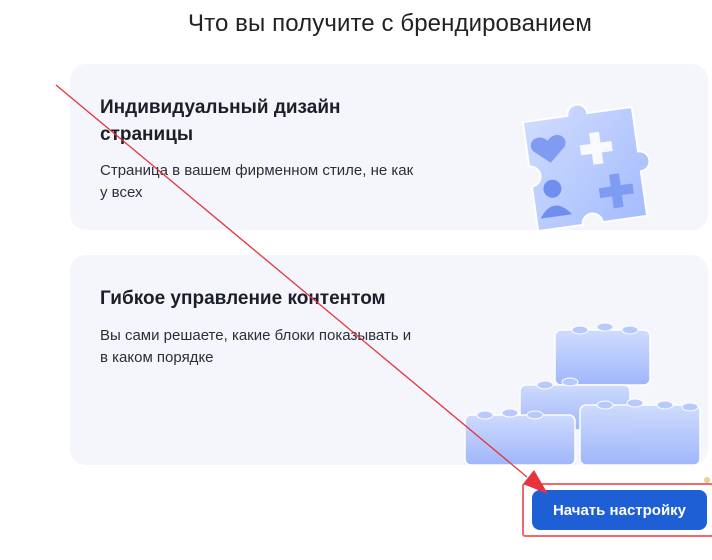  Describe the element at coordinates (707, 480) in the screenshot. I see `status-dot` at that location.